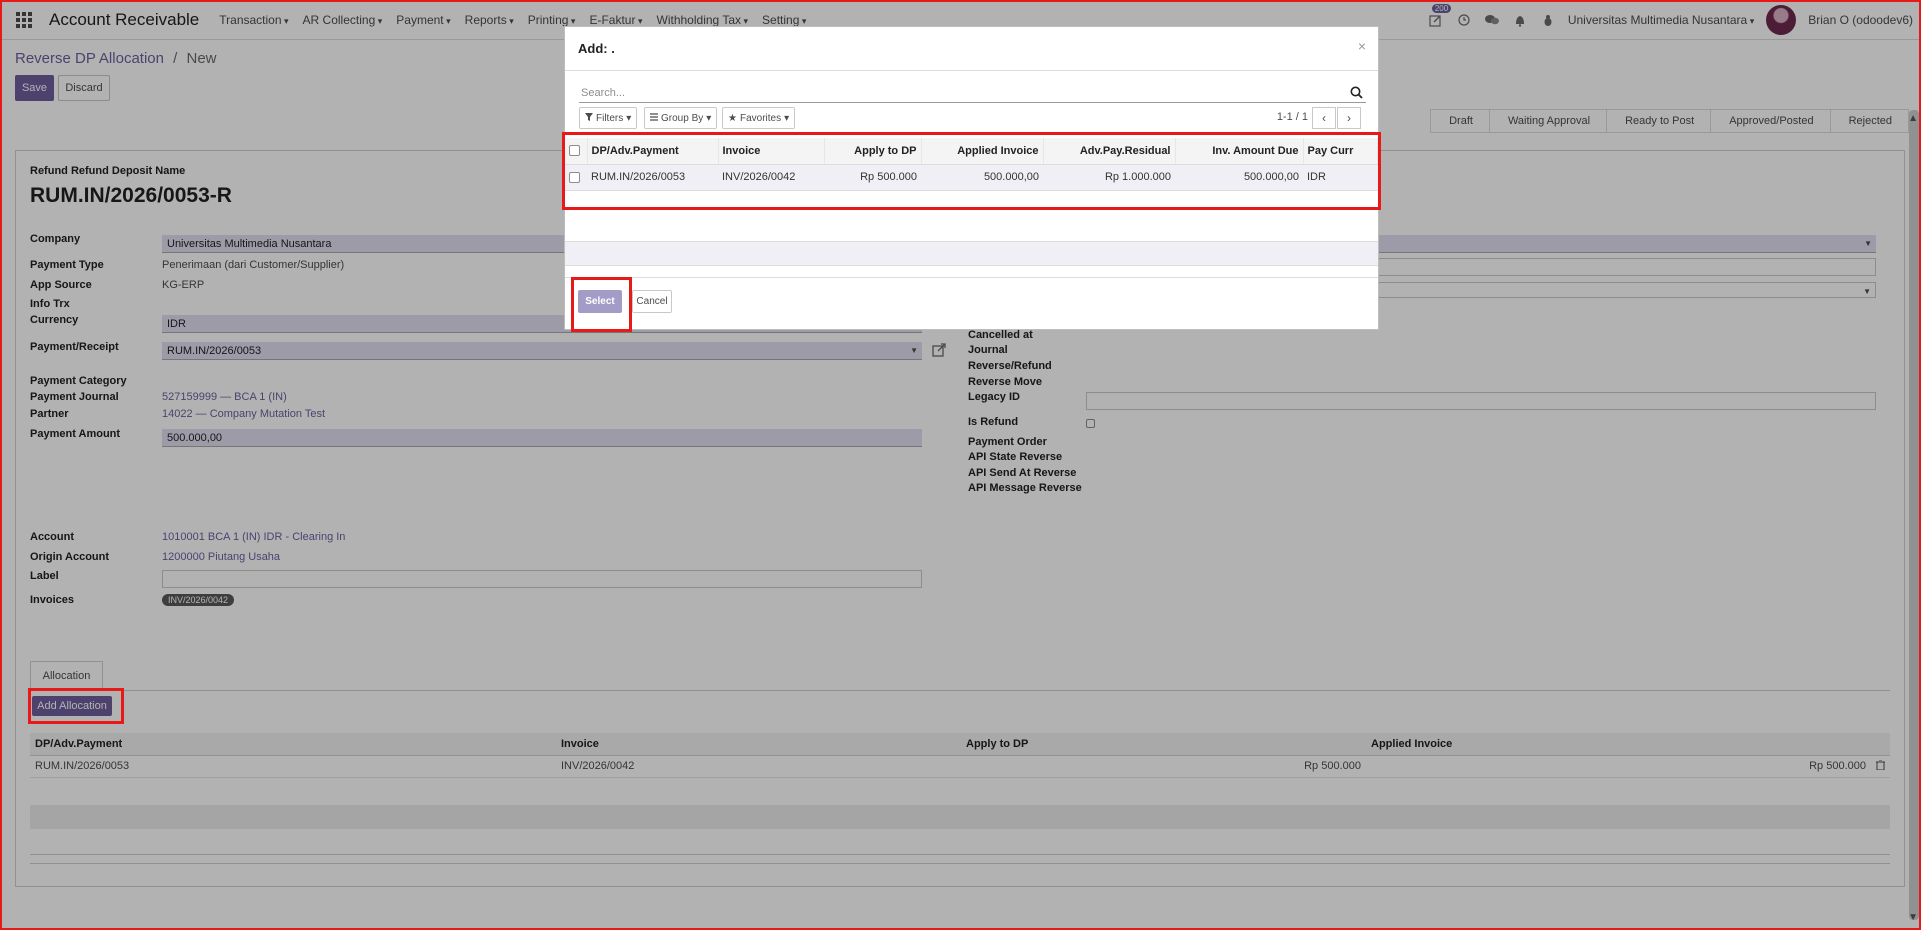 The width and height of the screenshot is (1921, 930). What do you see at coordinates (1340, 151) in the screenshot?
I see `col-pay-curr: Pay Curr` at bounding box center [1340, 151].